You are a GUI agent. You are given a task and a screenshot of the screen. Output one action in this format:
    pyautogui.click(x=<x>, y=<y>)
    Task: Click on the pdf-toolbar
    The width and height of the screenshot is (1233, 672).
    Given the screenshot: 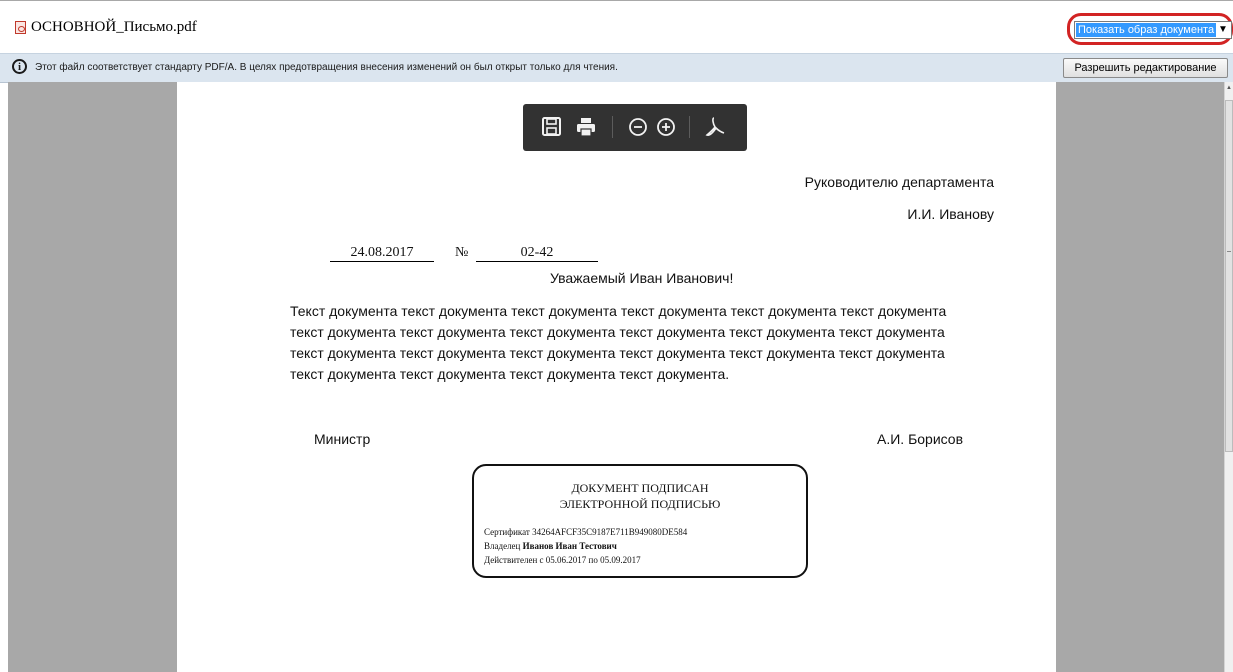 What is the action you would take?
    pyautogui.click(x=635, y=127)
    